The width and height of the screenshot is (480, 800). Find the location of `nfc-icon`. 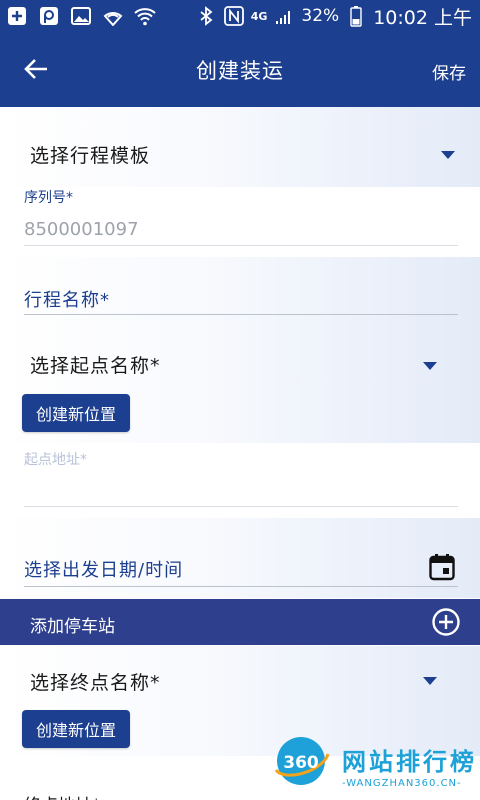

nfc-icon is located at coordinates (234, 16).